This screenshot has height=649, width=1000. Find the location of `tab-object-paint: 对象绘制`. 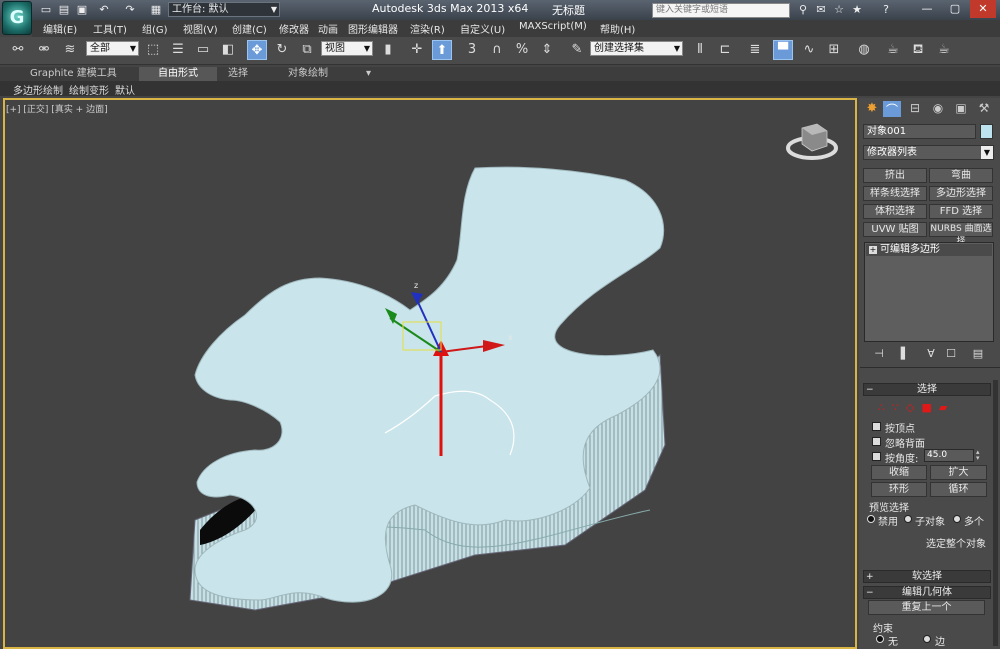

tab-object-paint: 对象绘制 is located at coordinates (308, 74).